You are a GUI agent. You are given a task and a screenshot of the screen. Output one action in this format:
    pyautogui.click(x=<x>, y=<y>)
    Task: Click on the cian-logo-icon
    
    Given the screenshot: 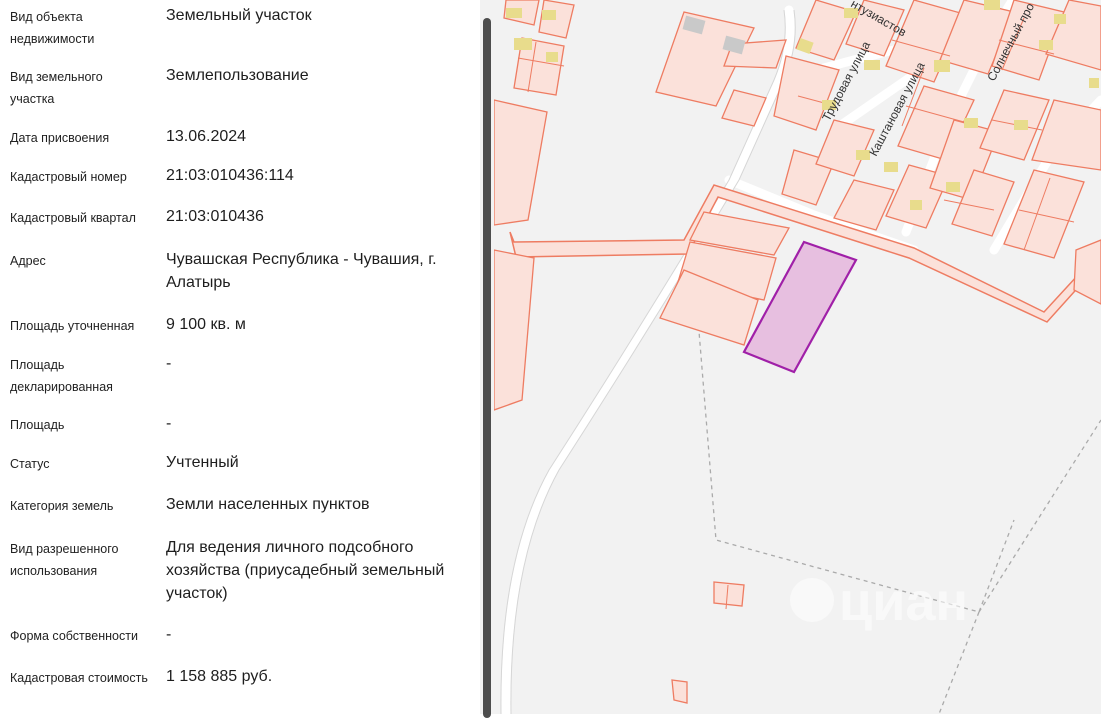 What is the action you would take?
    pyautogui.click(x=812, y=600)
    